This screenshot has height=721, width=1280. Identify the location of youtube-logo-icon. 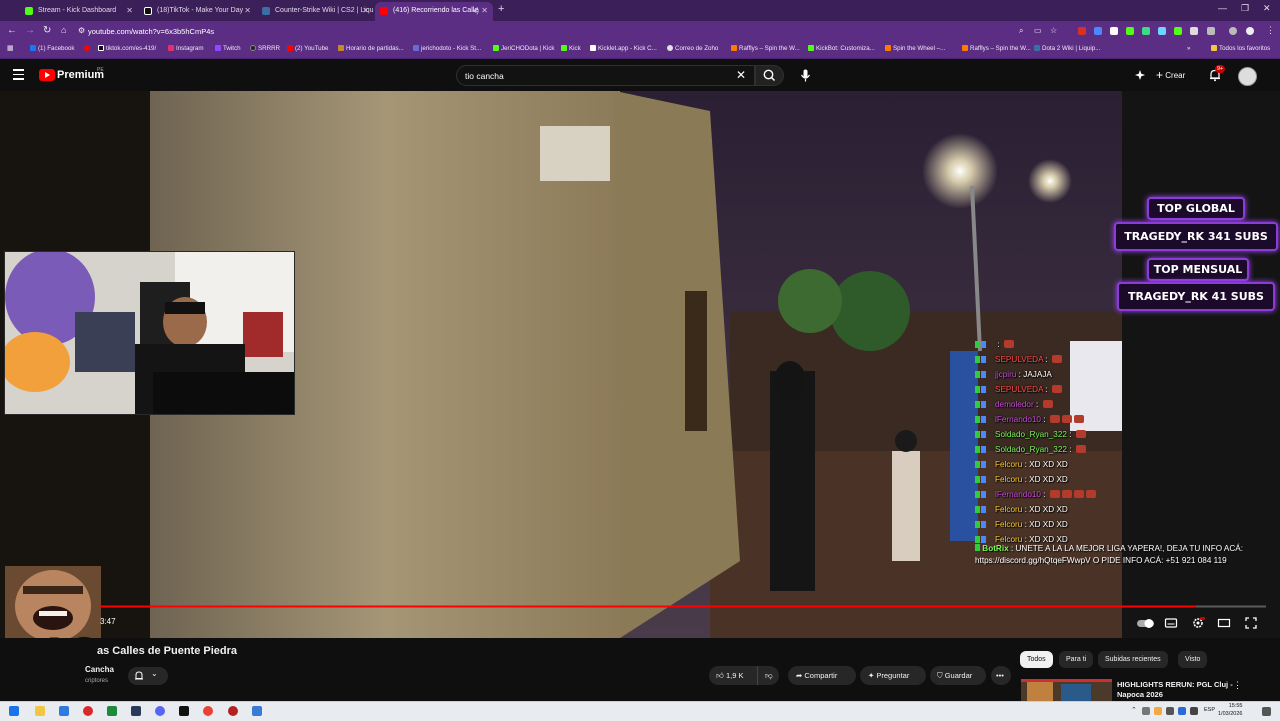
(47, 75).